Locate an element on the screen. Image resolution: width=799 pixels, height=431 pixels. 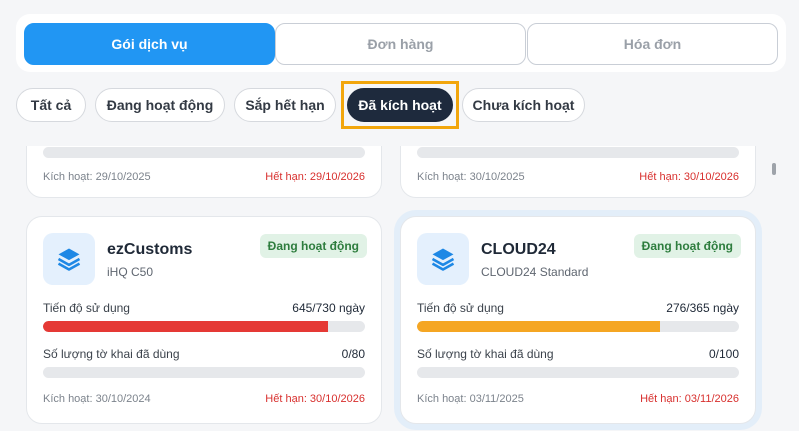
package-plan: iHQ C50 is located at coordinates (130, 272).